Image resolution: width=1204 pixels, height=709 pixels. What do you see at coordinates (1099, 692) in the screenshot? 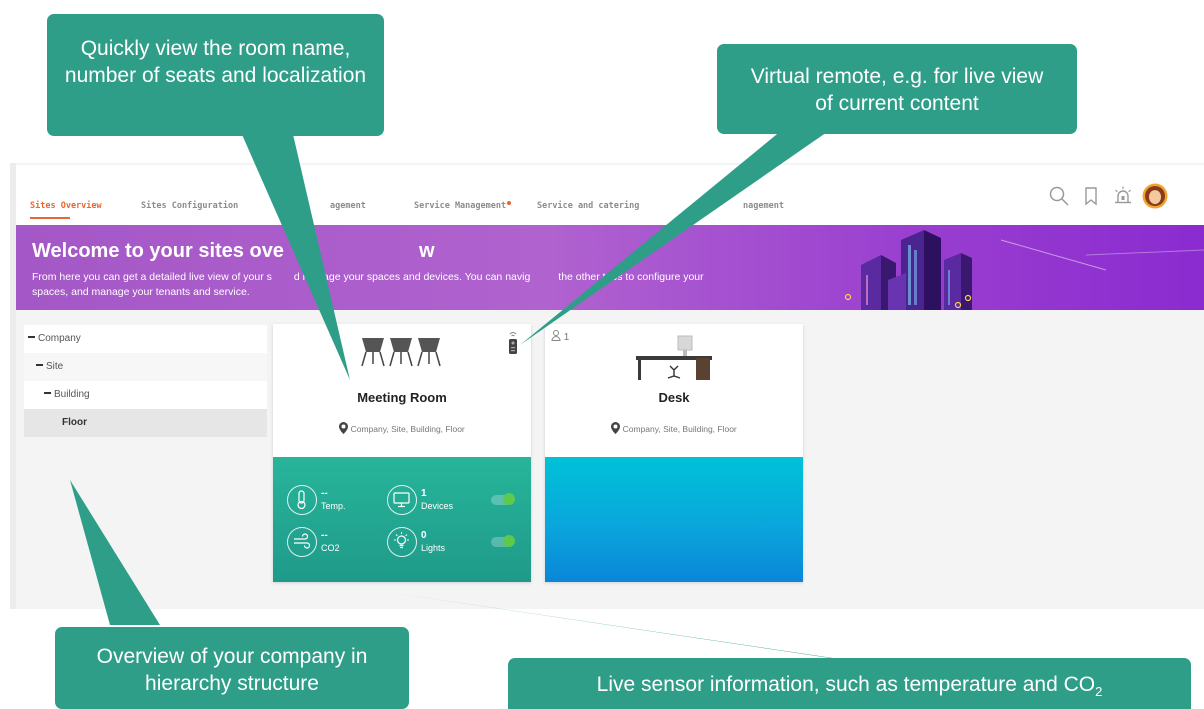
I see `callout-sensors-subscript: 2` at bounding box center [1099, 692].